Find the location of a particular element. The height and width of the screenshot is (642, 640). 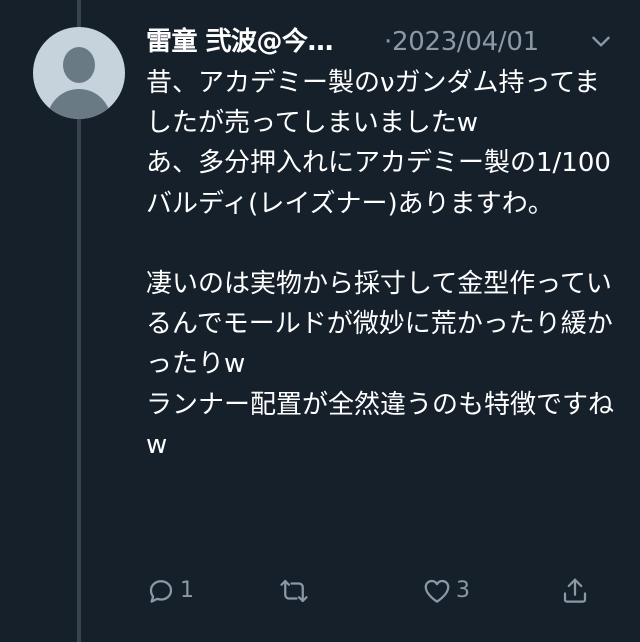

action-bar: 1 3 is located at coordinates (376, 591).